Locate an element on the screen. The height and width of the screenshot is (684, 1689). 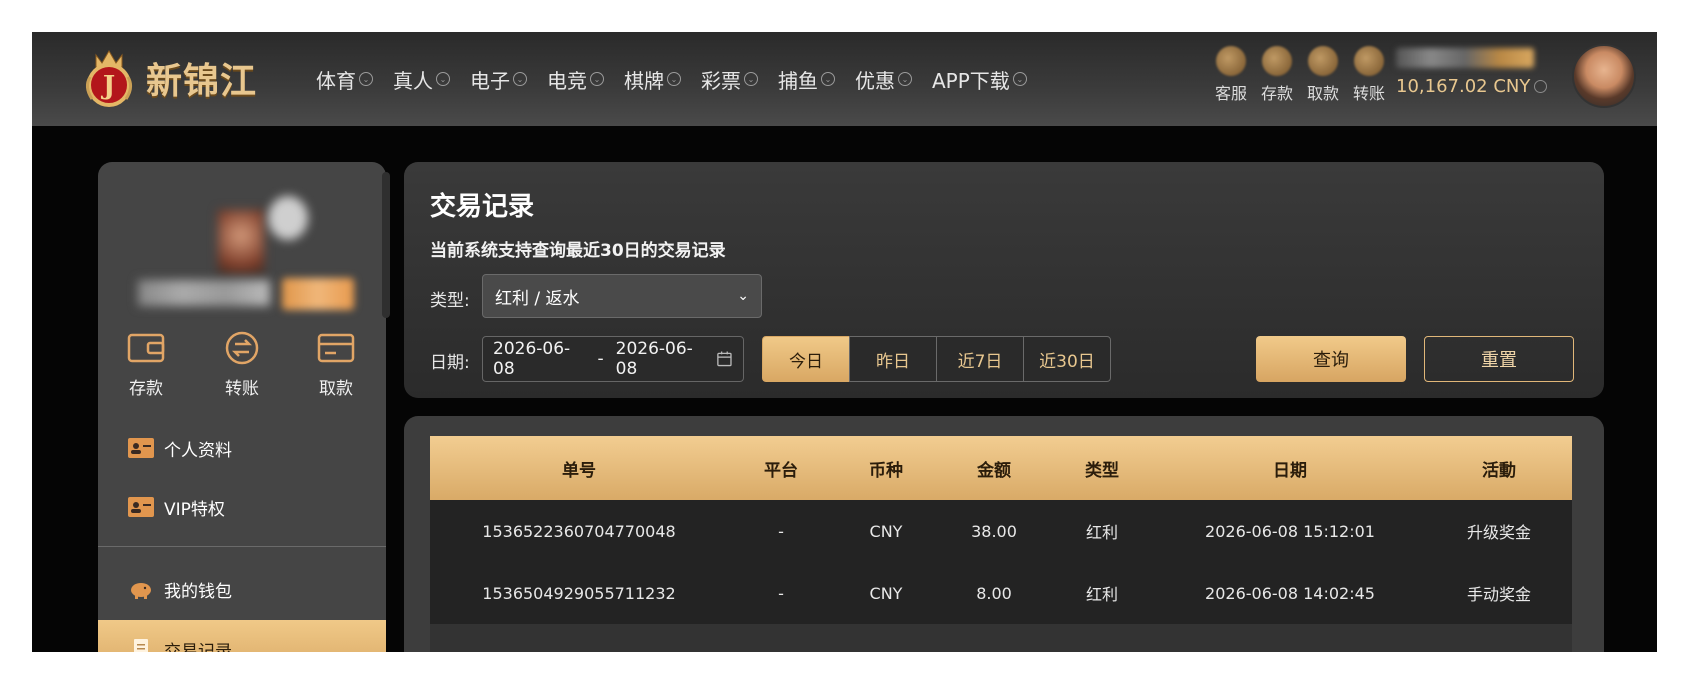
sidebar-scrollbar is located at coordinates (386, 245).